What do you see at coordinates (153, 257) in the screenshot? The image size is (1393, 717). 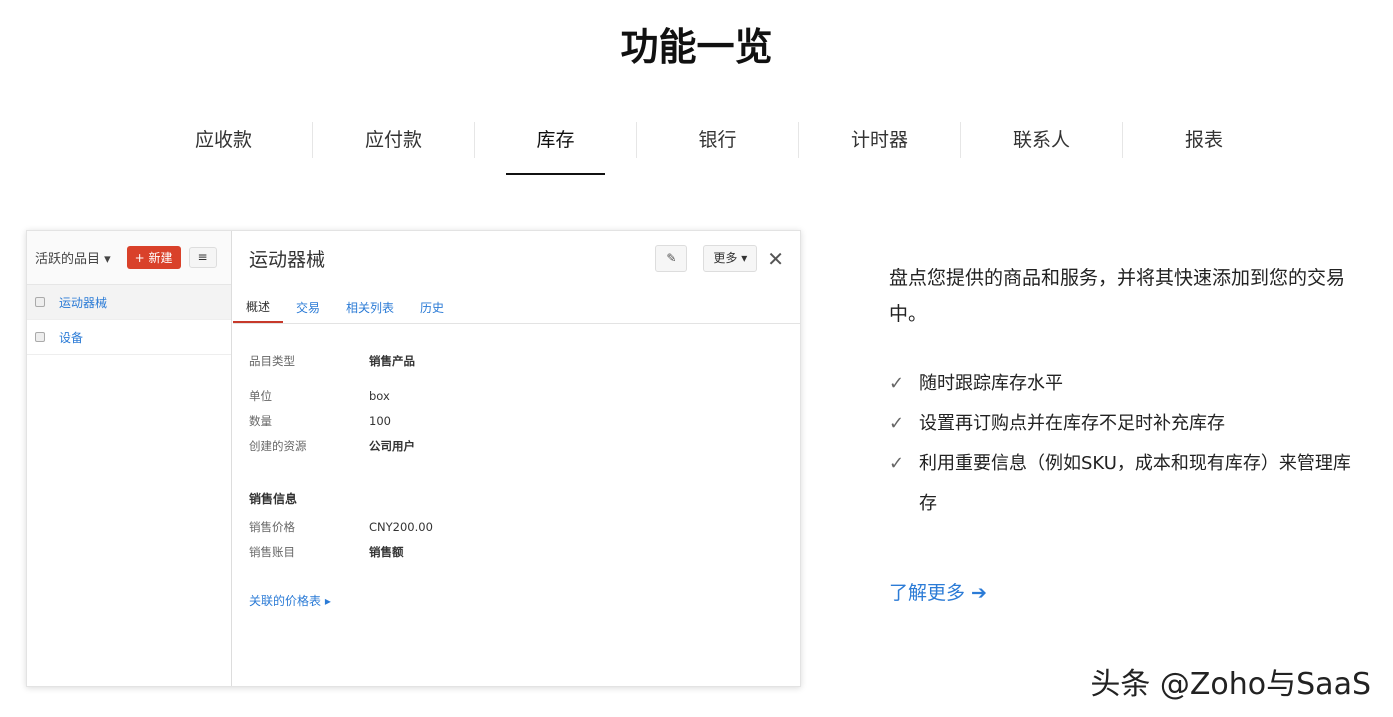 I see `new-item-button: + 新建` at bounding box center [153, 257].